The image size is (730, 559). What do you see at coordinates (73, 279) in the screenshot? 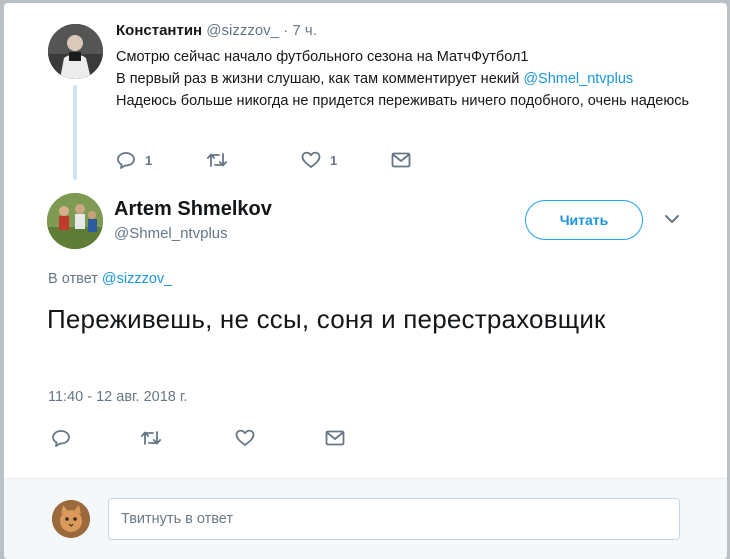
I see `reply-to-prefix: В ответ` at bounding box center [73, 279].